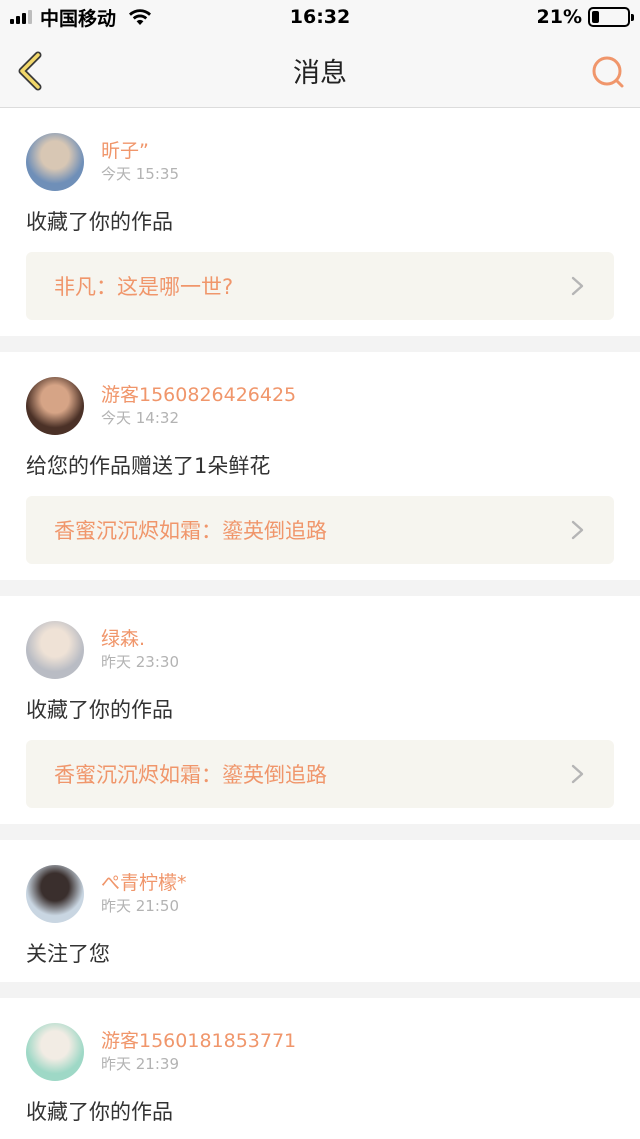 This screenshot has width=640, height=1139. Describe the element at coordinates (585, 17) in the screenshot. I see `status-right: 21%` at that location.